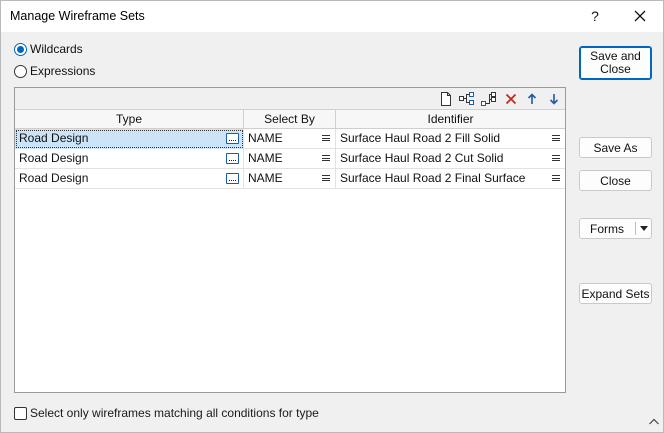 Image resolution: width=664 pixels, height=433 pixels. I want to click on close-button: Close, so click(615, 180).